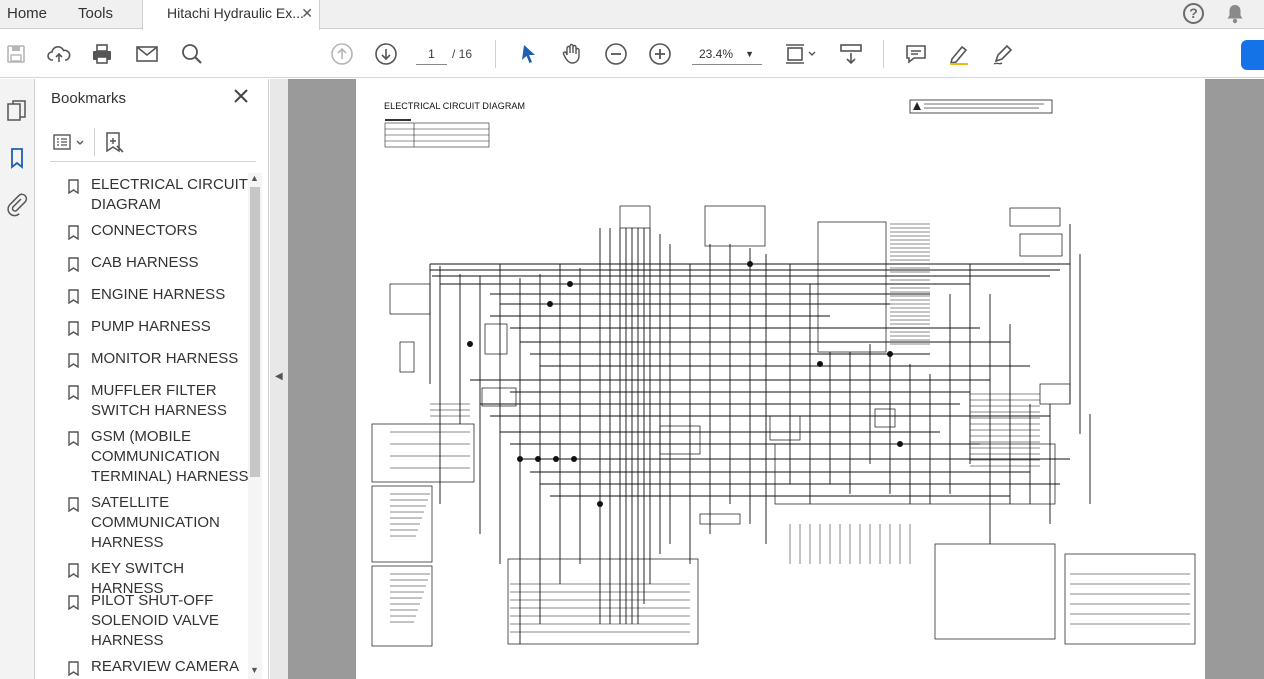  What do you see at coordinates (437, 133) in the screenshot?
I see `applicability-table` at bounding box center [437, 133].